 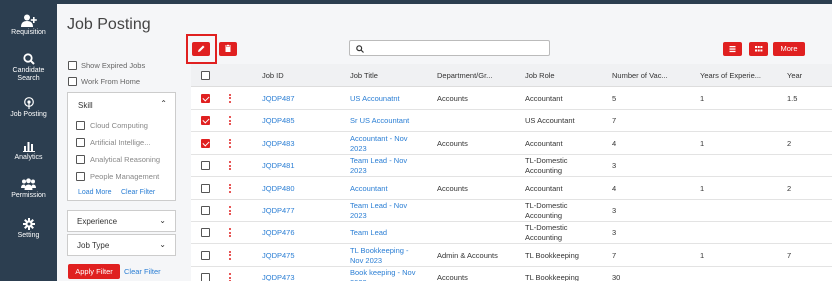 I want to click on job-role-line: Accounting, so click(x=544, y=170).